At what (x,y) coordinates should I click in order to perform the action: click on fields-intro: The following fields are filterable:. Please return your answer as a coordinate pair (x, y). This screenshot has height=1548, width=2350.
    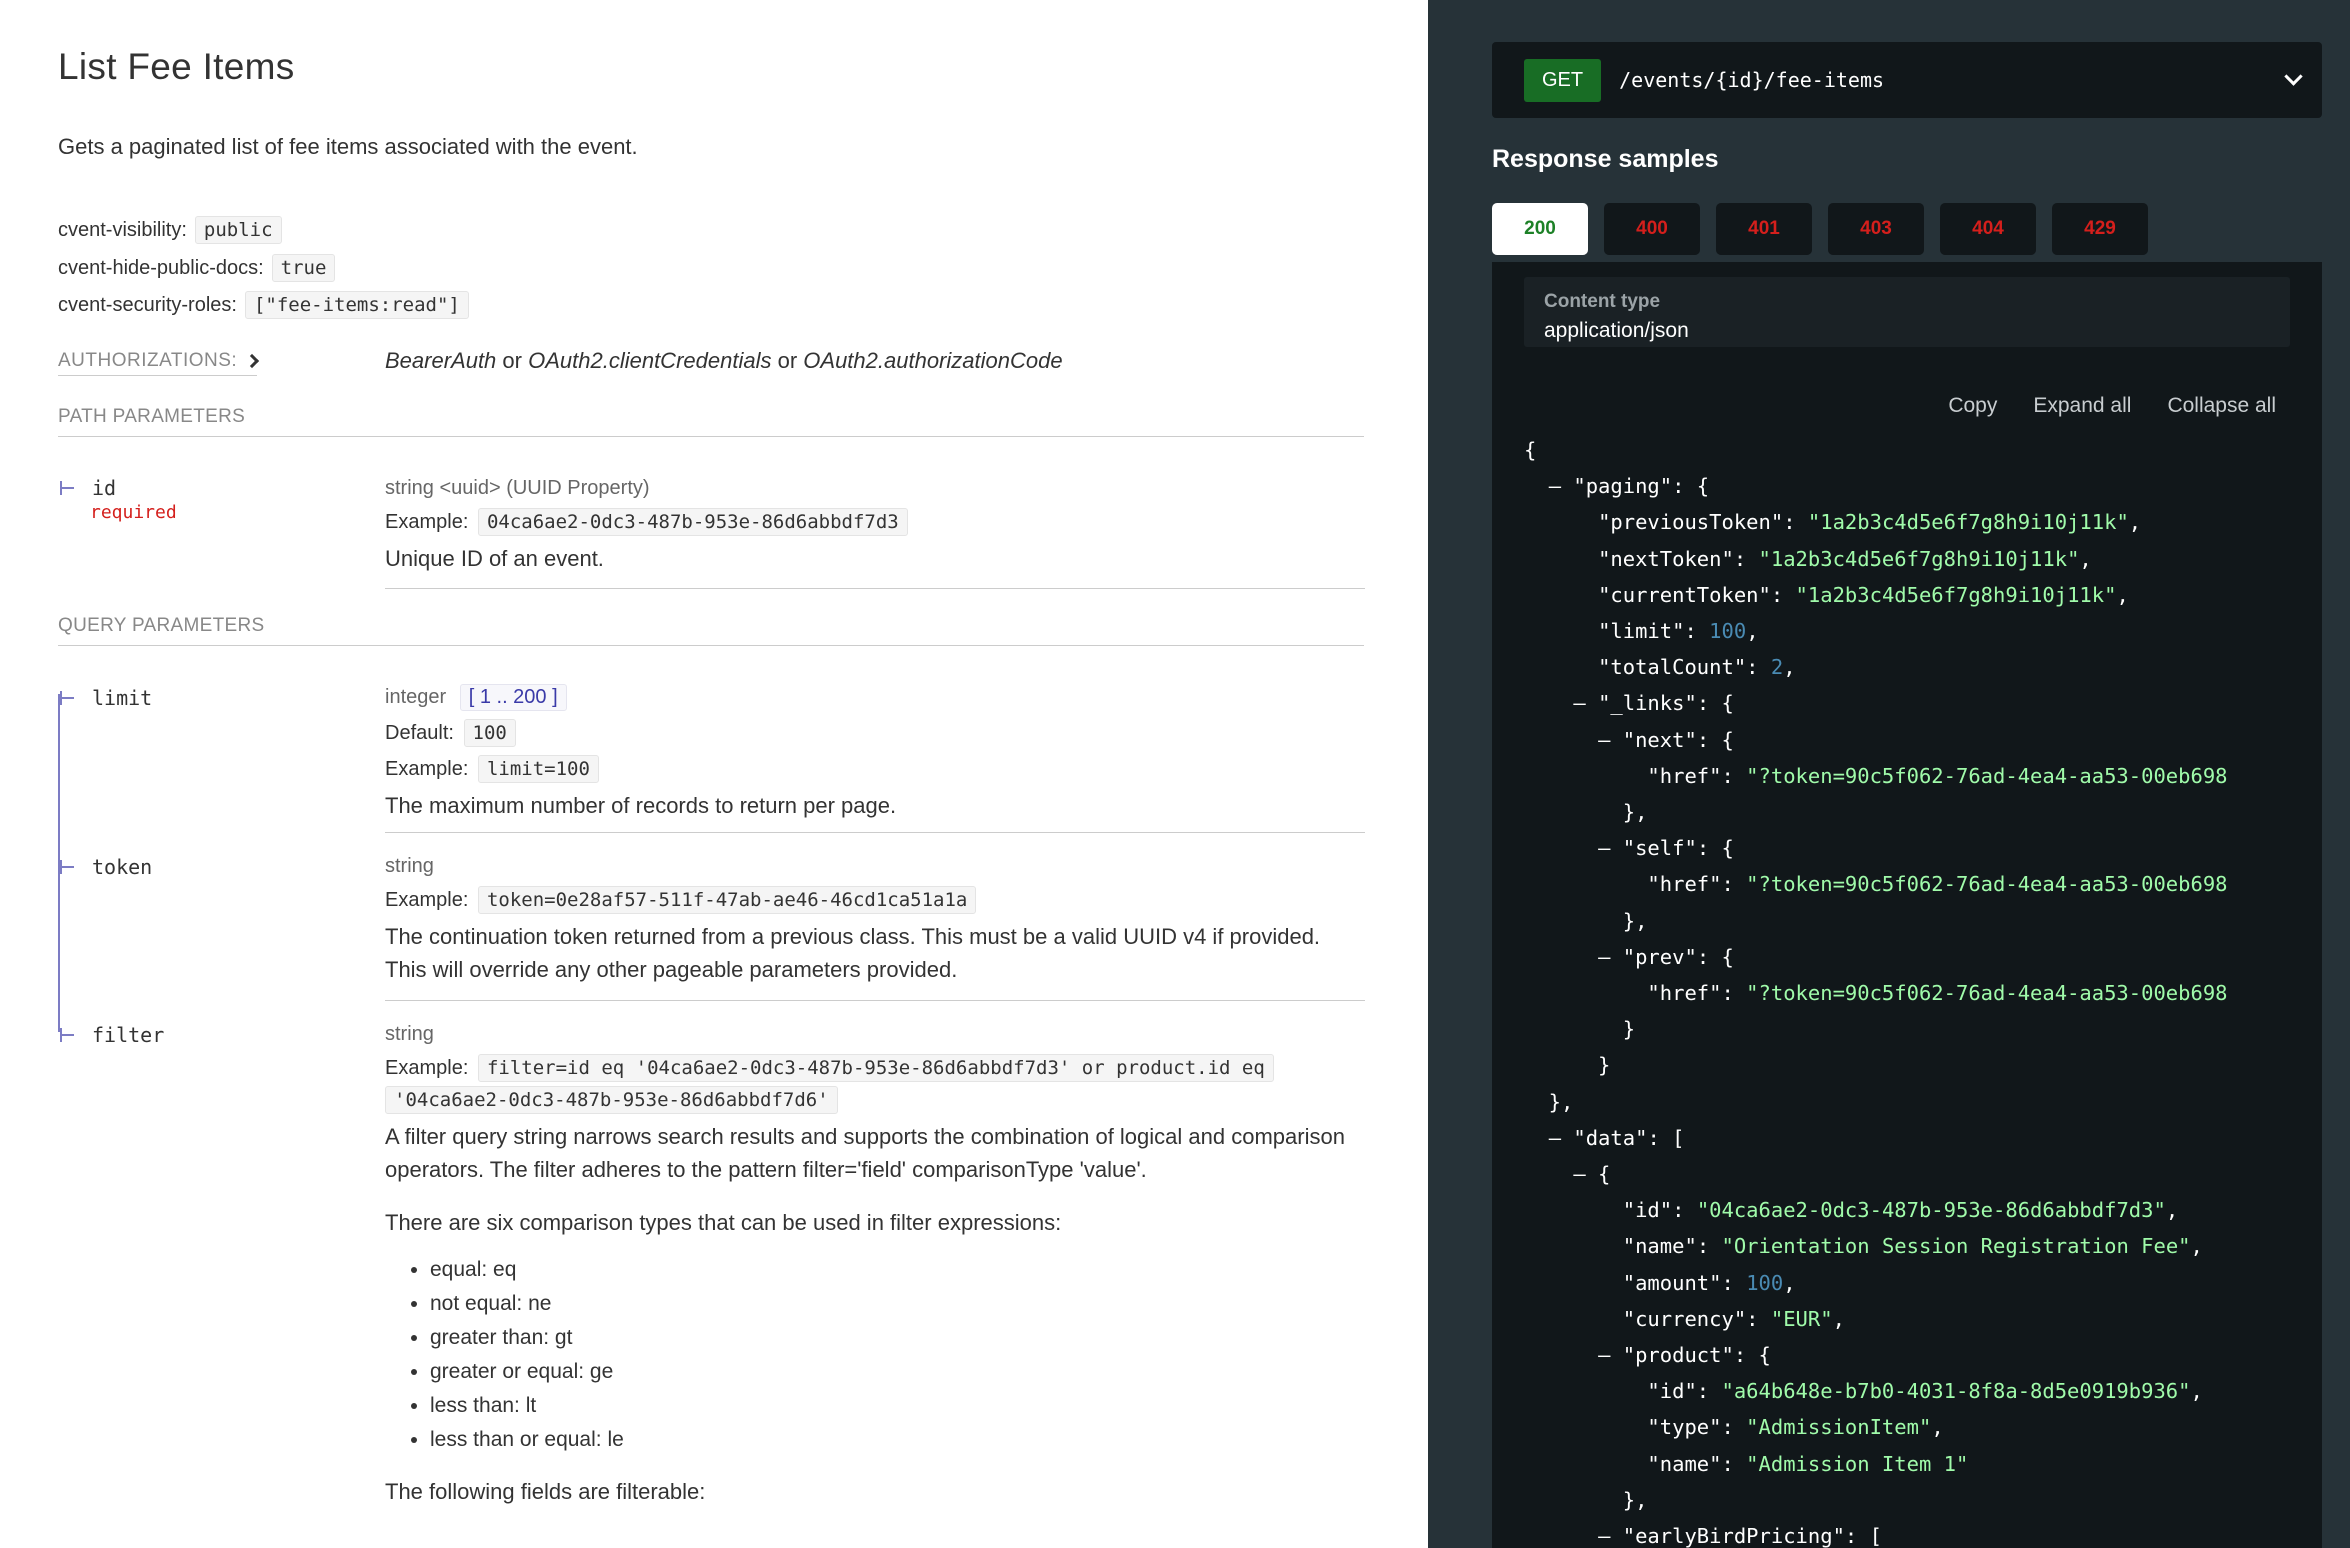
    Looking at the image, I should click on (545, 1491).